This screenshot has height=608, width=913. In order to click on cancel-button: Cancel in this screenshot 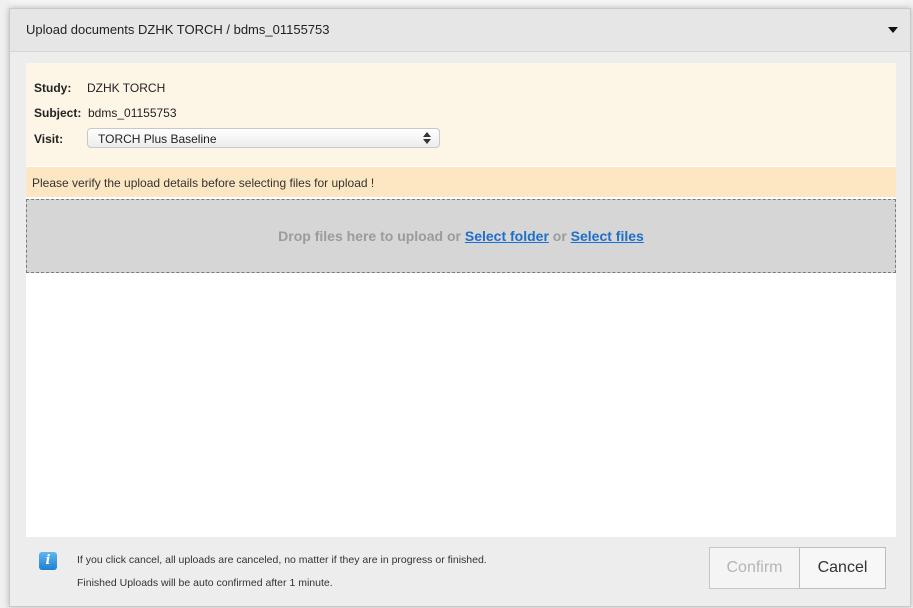, I will do `click(842, 568)`.